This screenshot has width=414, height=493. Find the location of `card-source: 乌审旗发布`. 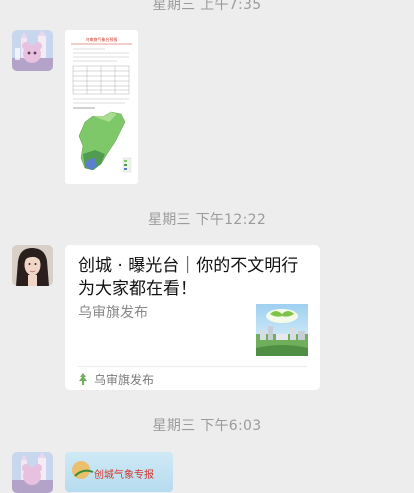

card-source: 乌审旗发布 is located at coordinates (116, 379).